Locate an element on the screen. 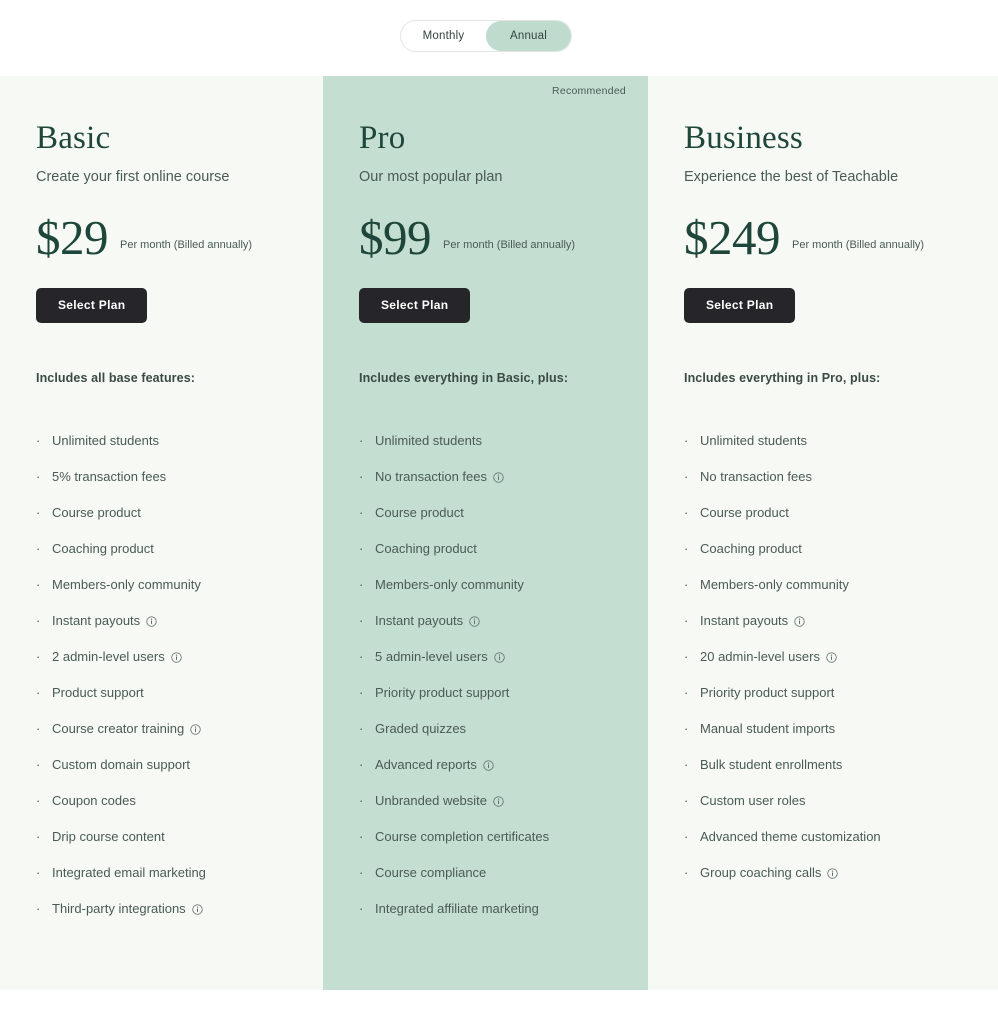  feature-item: · Custom user roles is located at coordinates (841, 801).